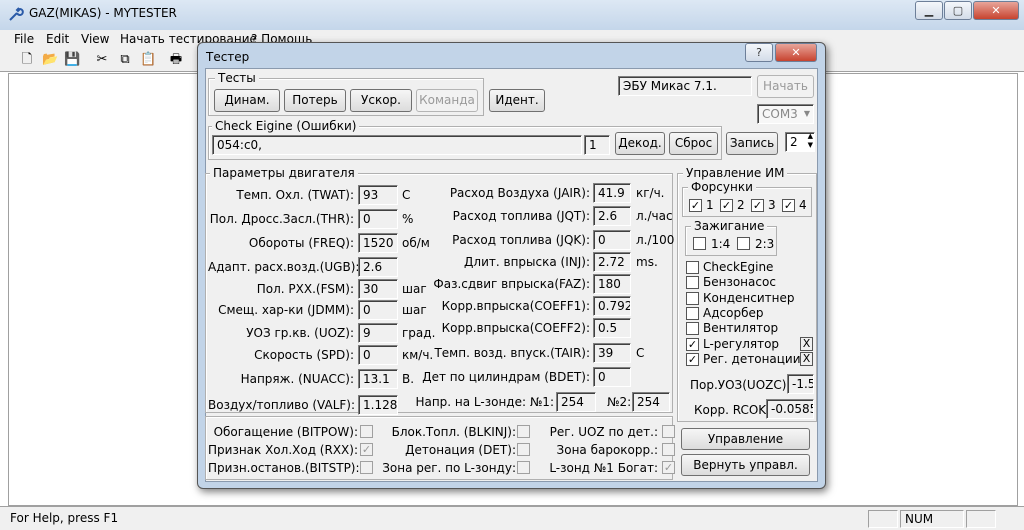 This screenshot has height=530, width=1024. What do you see at coordinates (315, 100) in the screenshot?
I see `loss-test-button: Потерь` at bounding box center [315, 100].